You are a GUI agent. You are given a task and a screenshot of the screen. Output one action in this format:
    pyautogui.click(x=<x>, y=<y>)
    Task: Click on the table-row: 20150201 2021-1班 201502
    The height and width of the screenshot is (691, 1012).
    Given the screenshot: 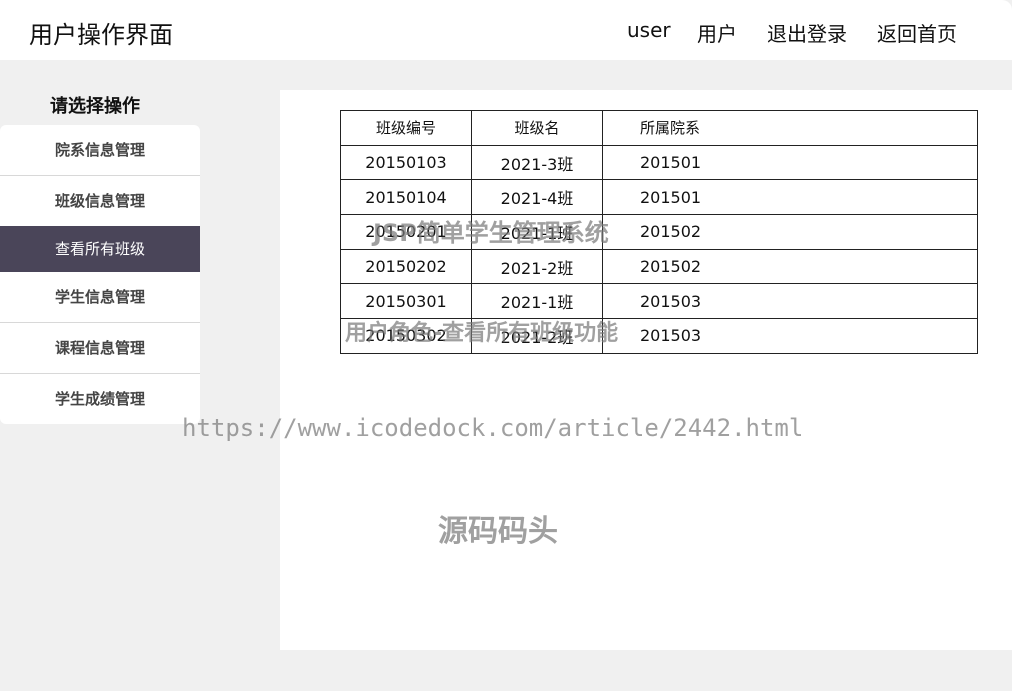 What is the action you would take?
    pyautogui.click(x=659, y=232)
    